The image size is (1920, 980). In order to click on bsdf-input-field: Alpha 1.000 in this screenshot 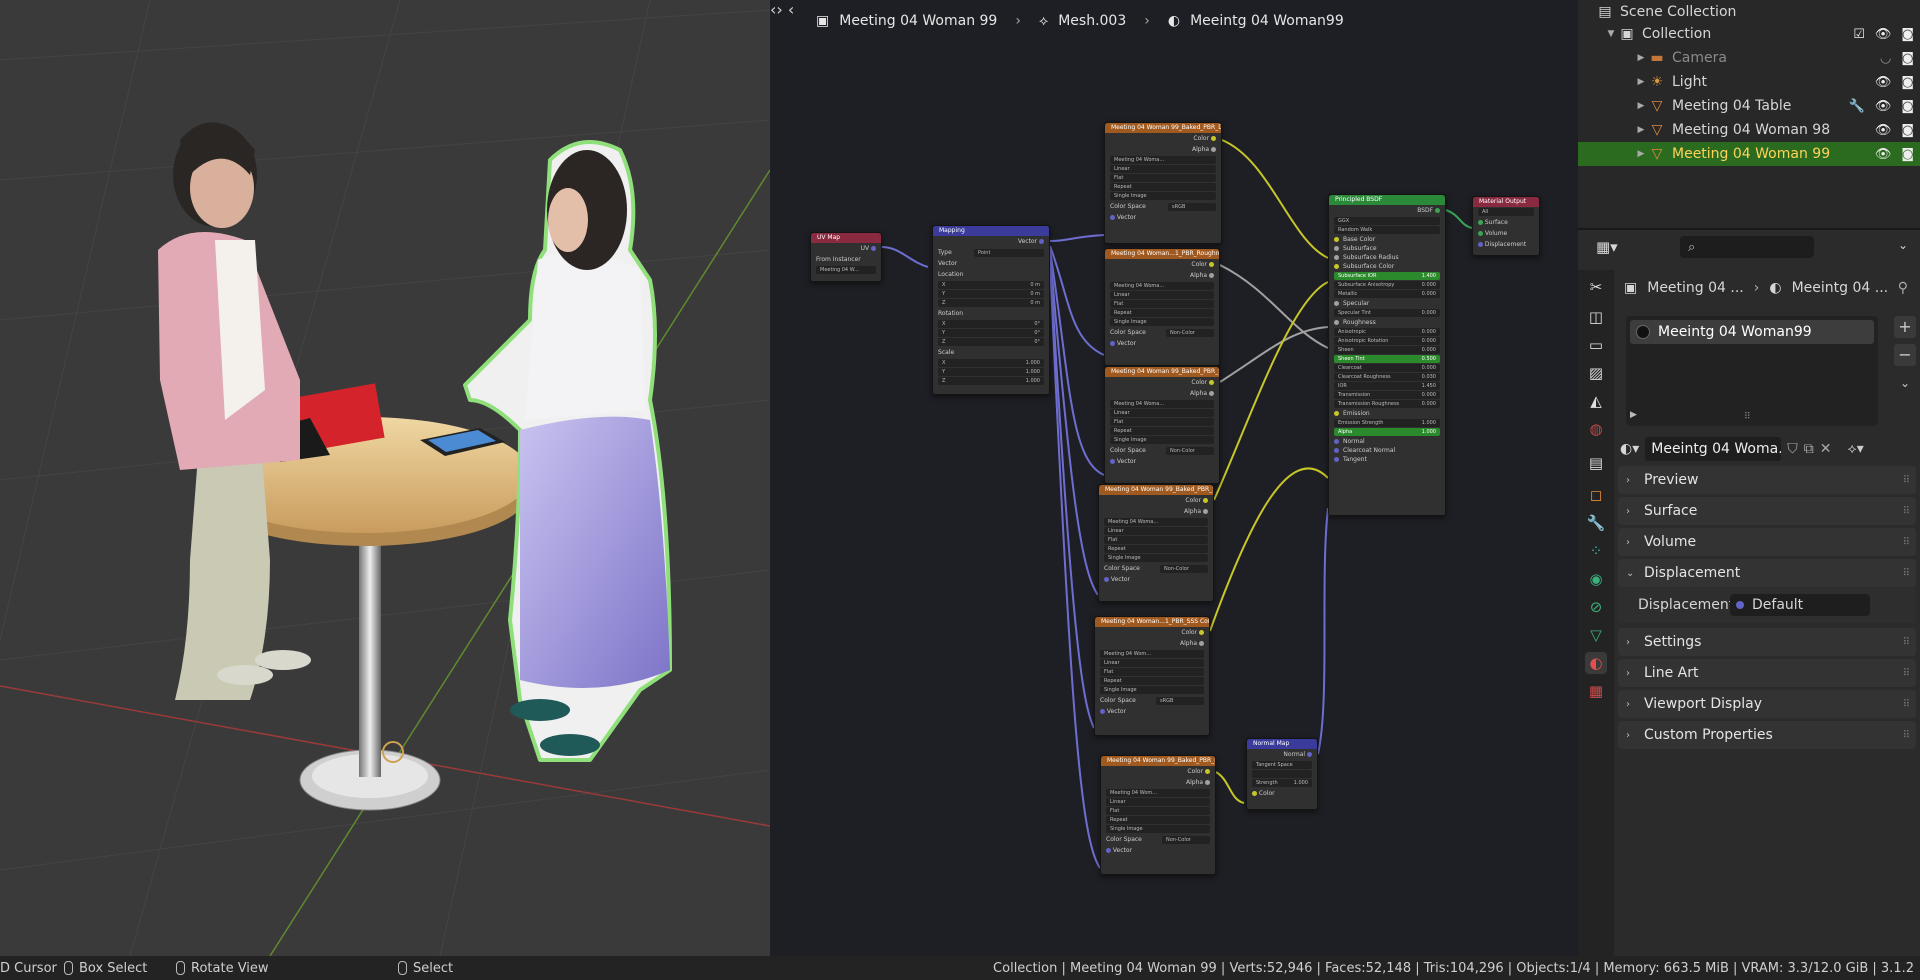, I will do `click(1387, 432)`.